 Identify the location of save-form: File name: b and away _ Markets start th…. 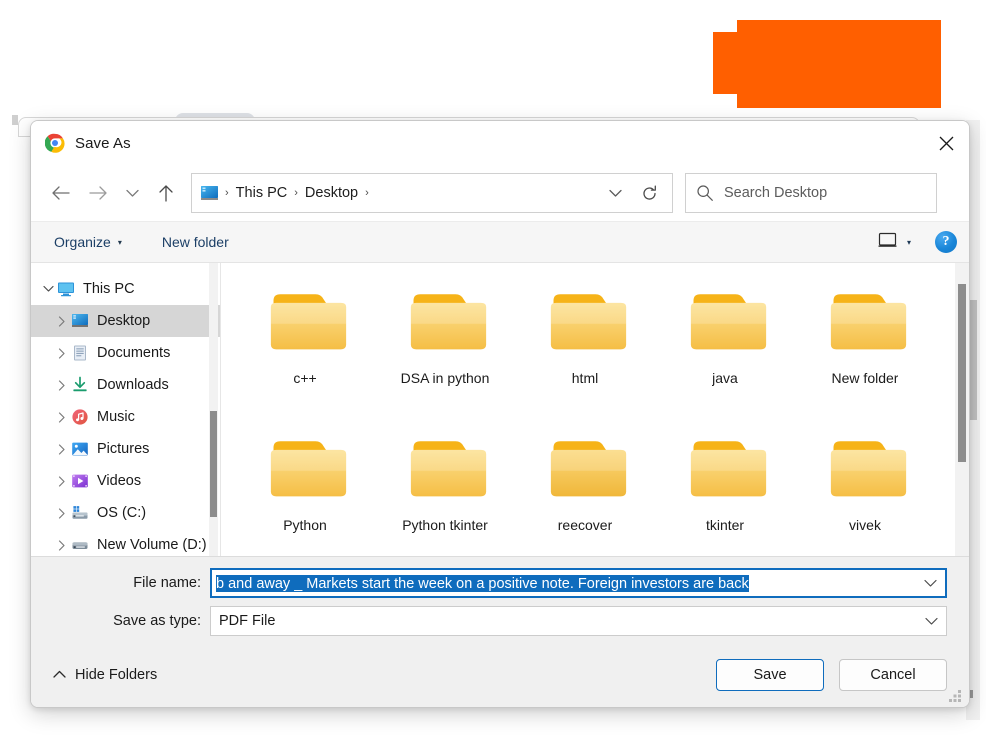
(500, 599).